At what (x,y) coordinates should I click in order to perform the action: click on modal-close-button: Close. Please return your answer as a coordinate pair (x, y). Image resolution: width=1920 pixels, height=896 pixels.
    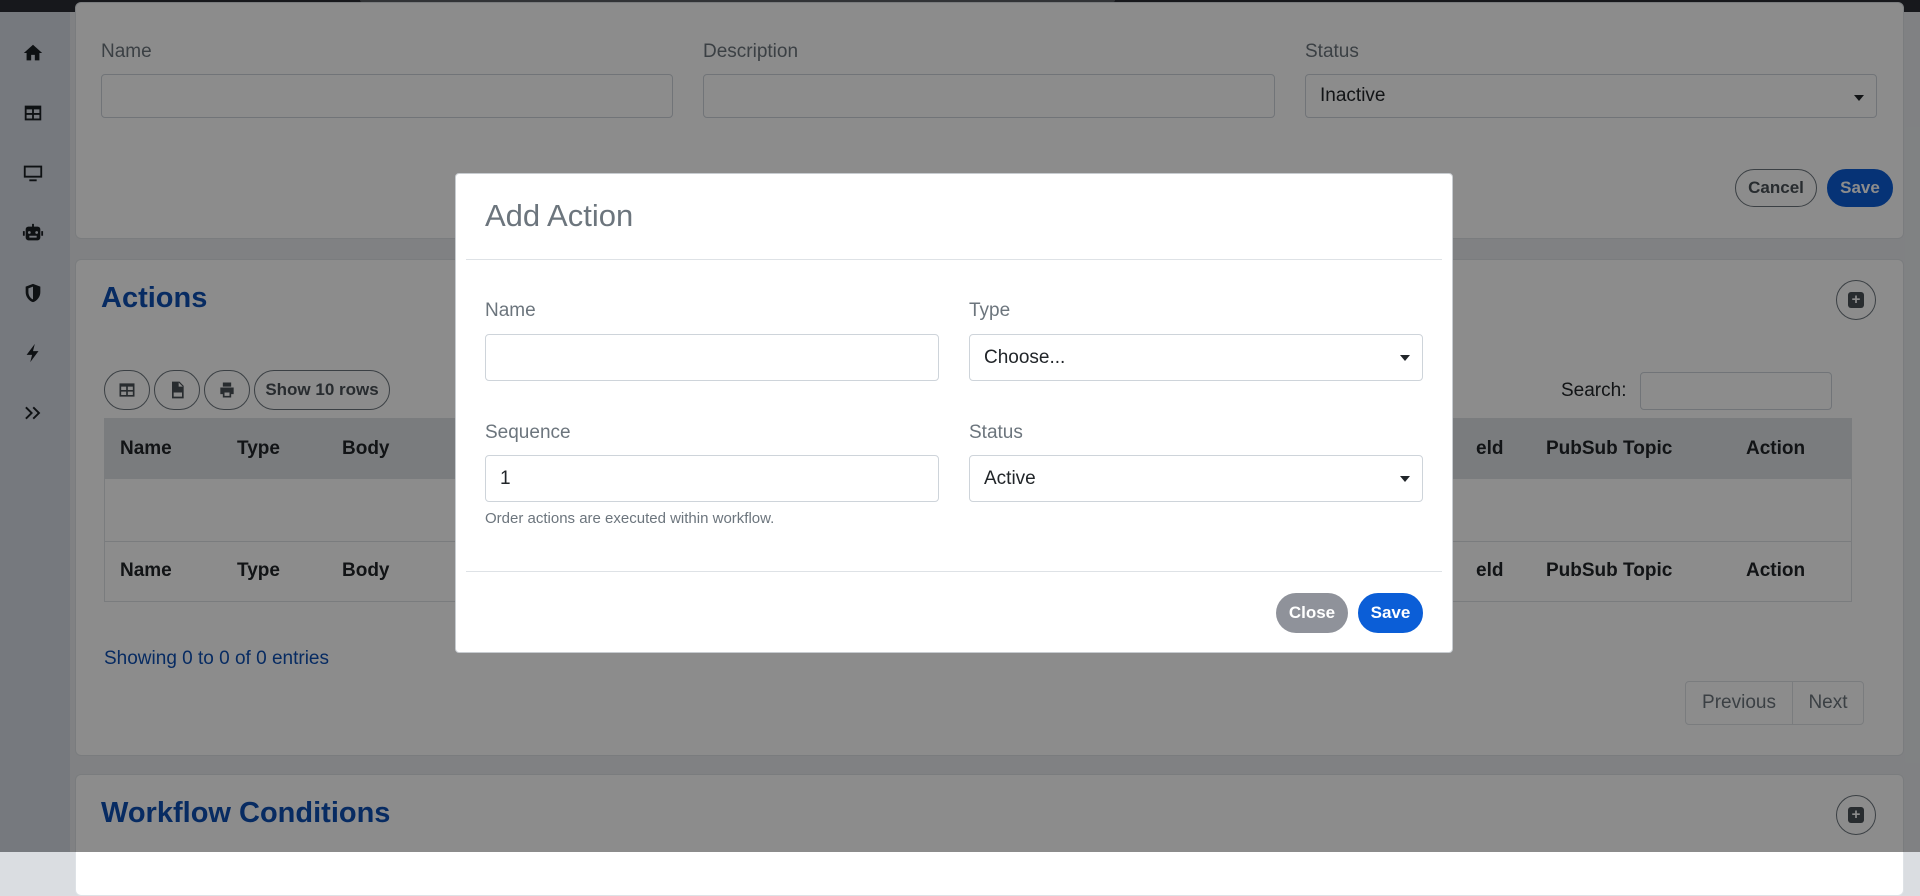
    Looking at the image, I should click on (1312, 613).